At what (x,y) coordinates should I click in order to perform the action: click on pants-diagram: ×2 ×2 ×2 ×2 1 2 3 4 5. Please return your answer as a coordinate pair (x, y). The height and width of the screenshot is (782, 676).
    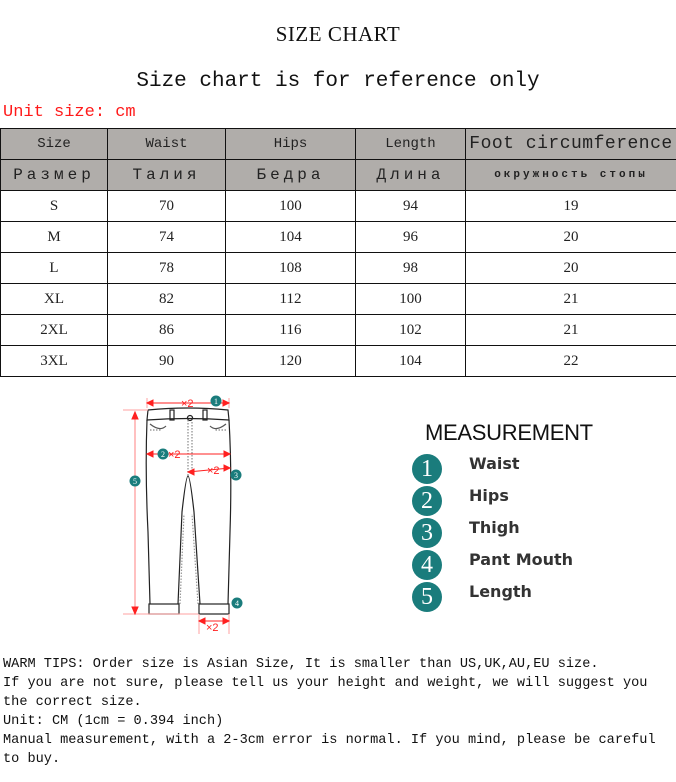
    Looking at the image, I should click on (183, 514).